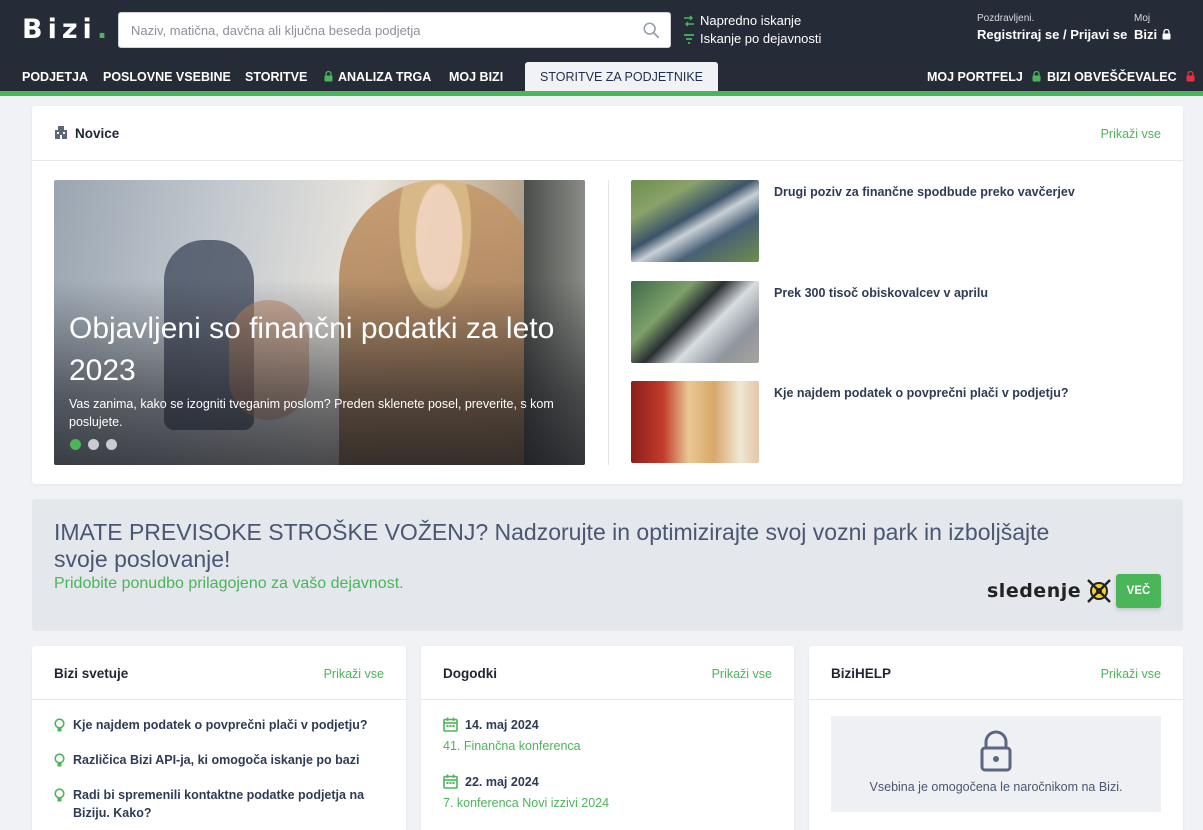 Image resolution: width=1203 pixels, height=830 pixels. Describe the element at coordinates (621, 76) in the screenshot. I see `nav-storitve-za-podjetnike: STORITVE ZA PODJETNIKE` at that location.